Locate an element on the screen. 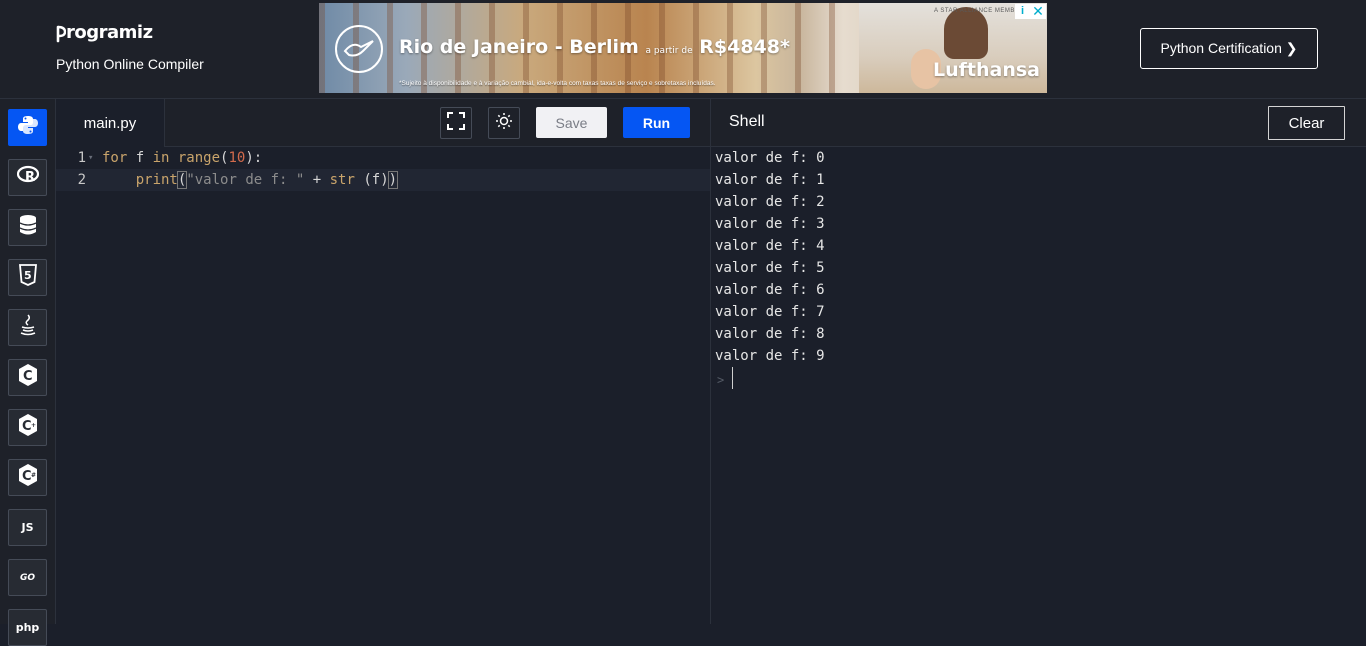  line-number: 1 is located at coordinates (81, 158).